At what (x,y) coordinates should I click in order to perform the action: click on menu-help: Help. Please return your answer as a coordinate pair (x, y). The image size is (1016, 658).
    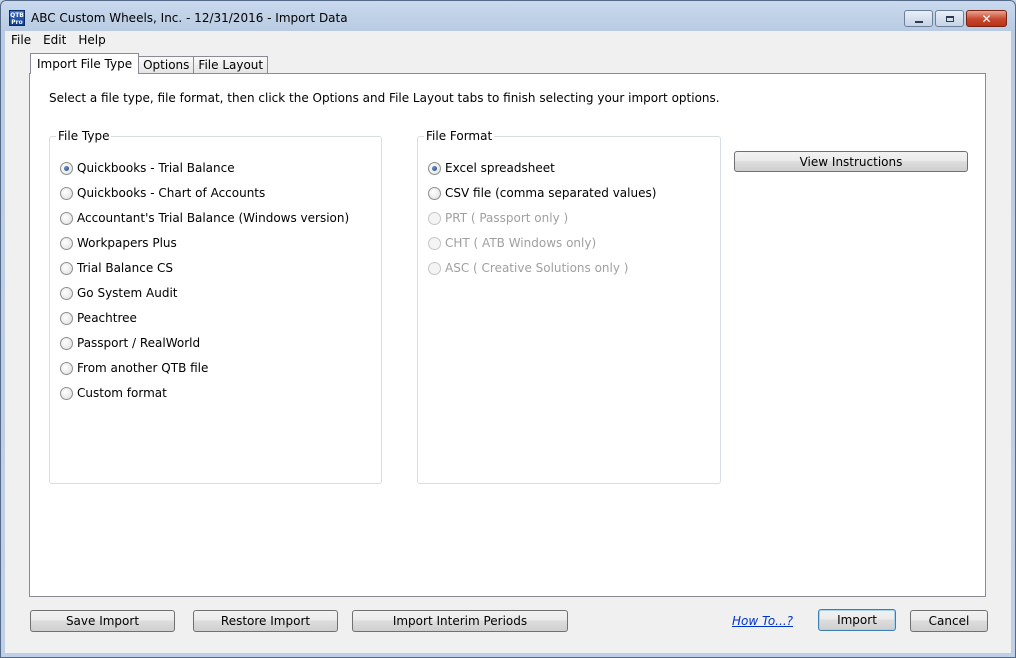
    Looking at the image, I should click on (91, 40).